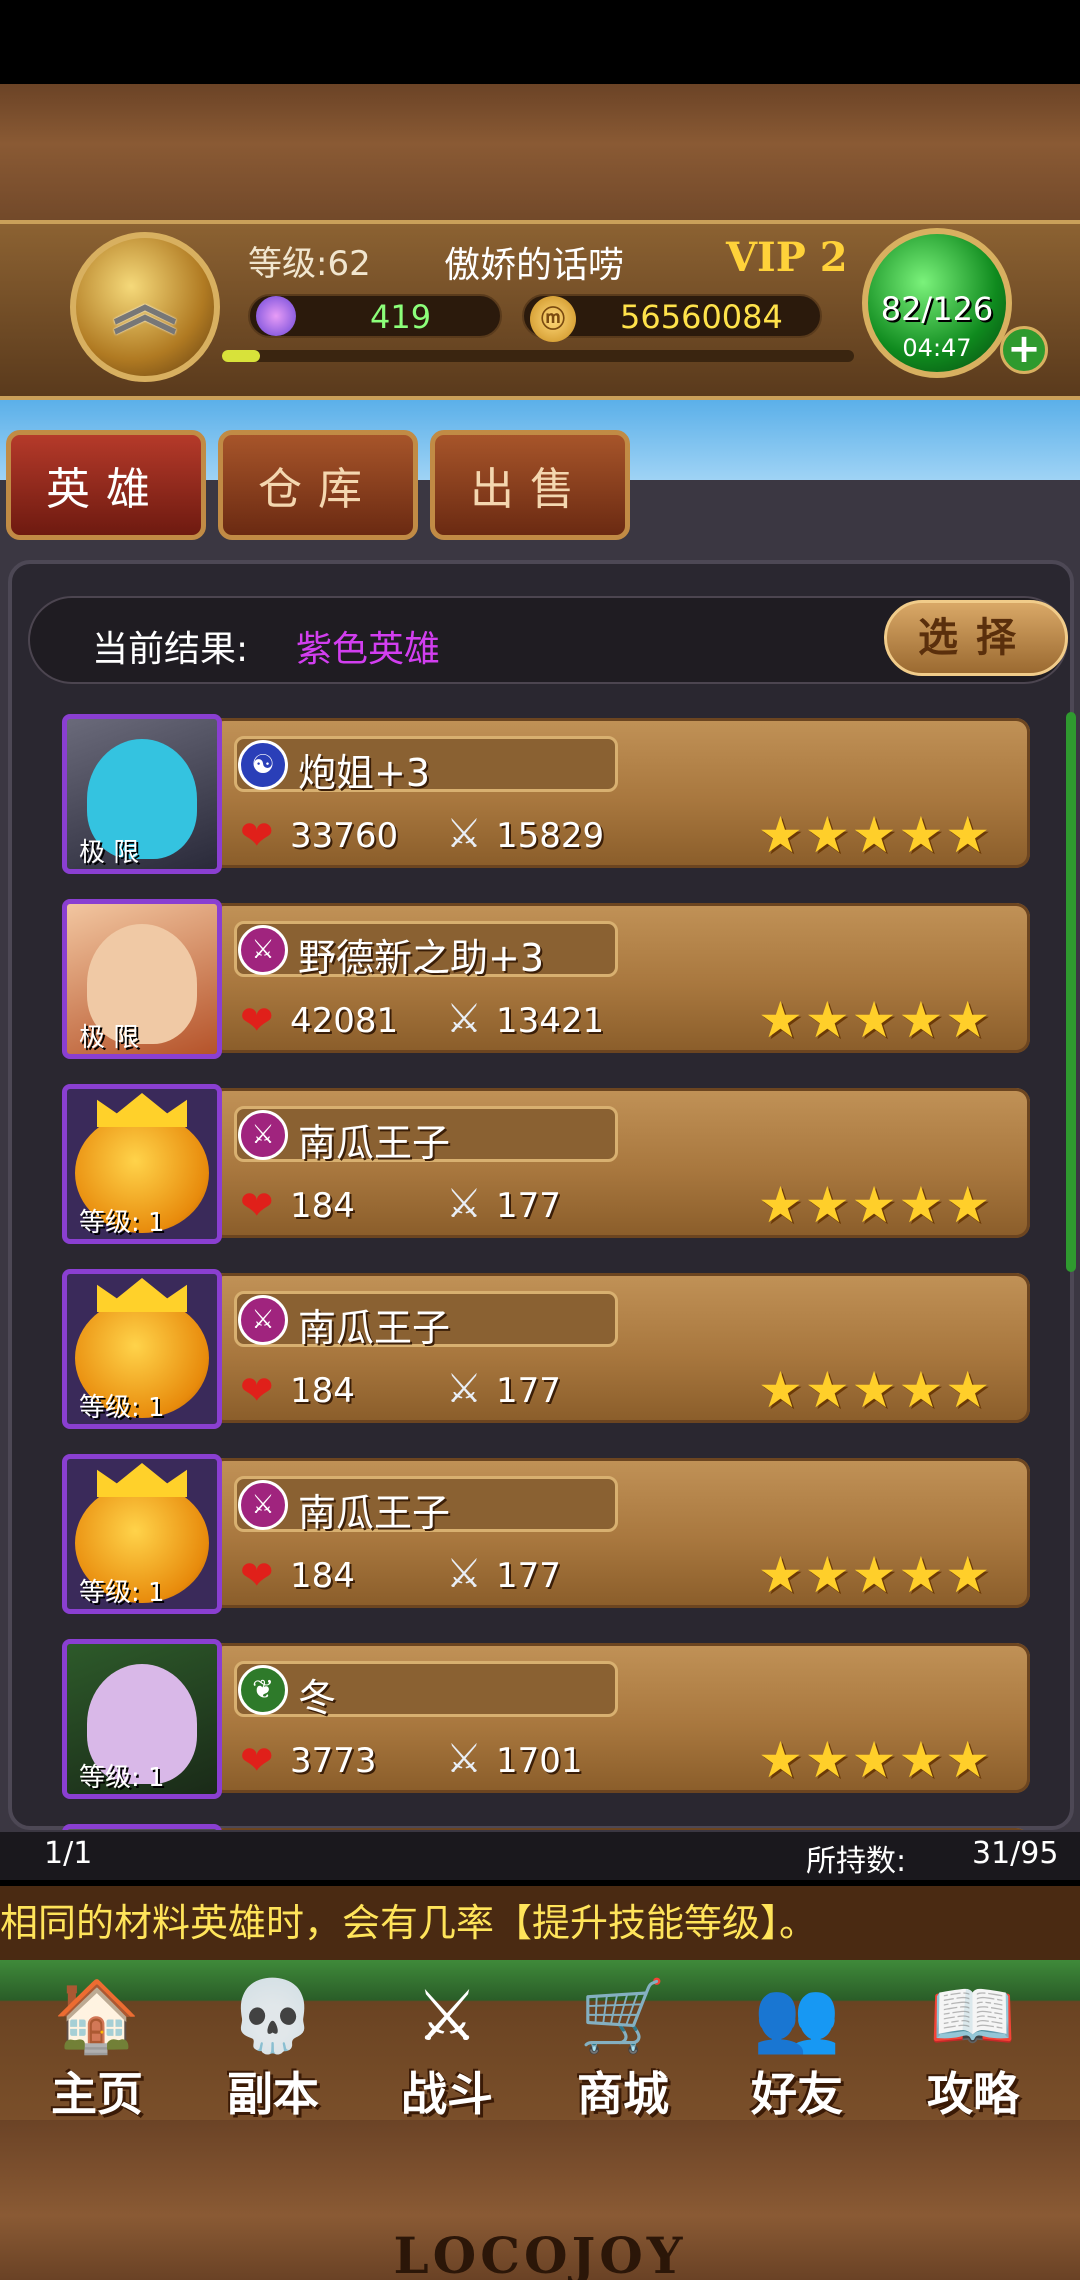 Image resolution: width=1080 pixels, height=2280 pixels. I want to click on player-level: 等级:62, so click(309, 264).